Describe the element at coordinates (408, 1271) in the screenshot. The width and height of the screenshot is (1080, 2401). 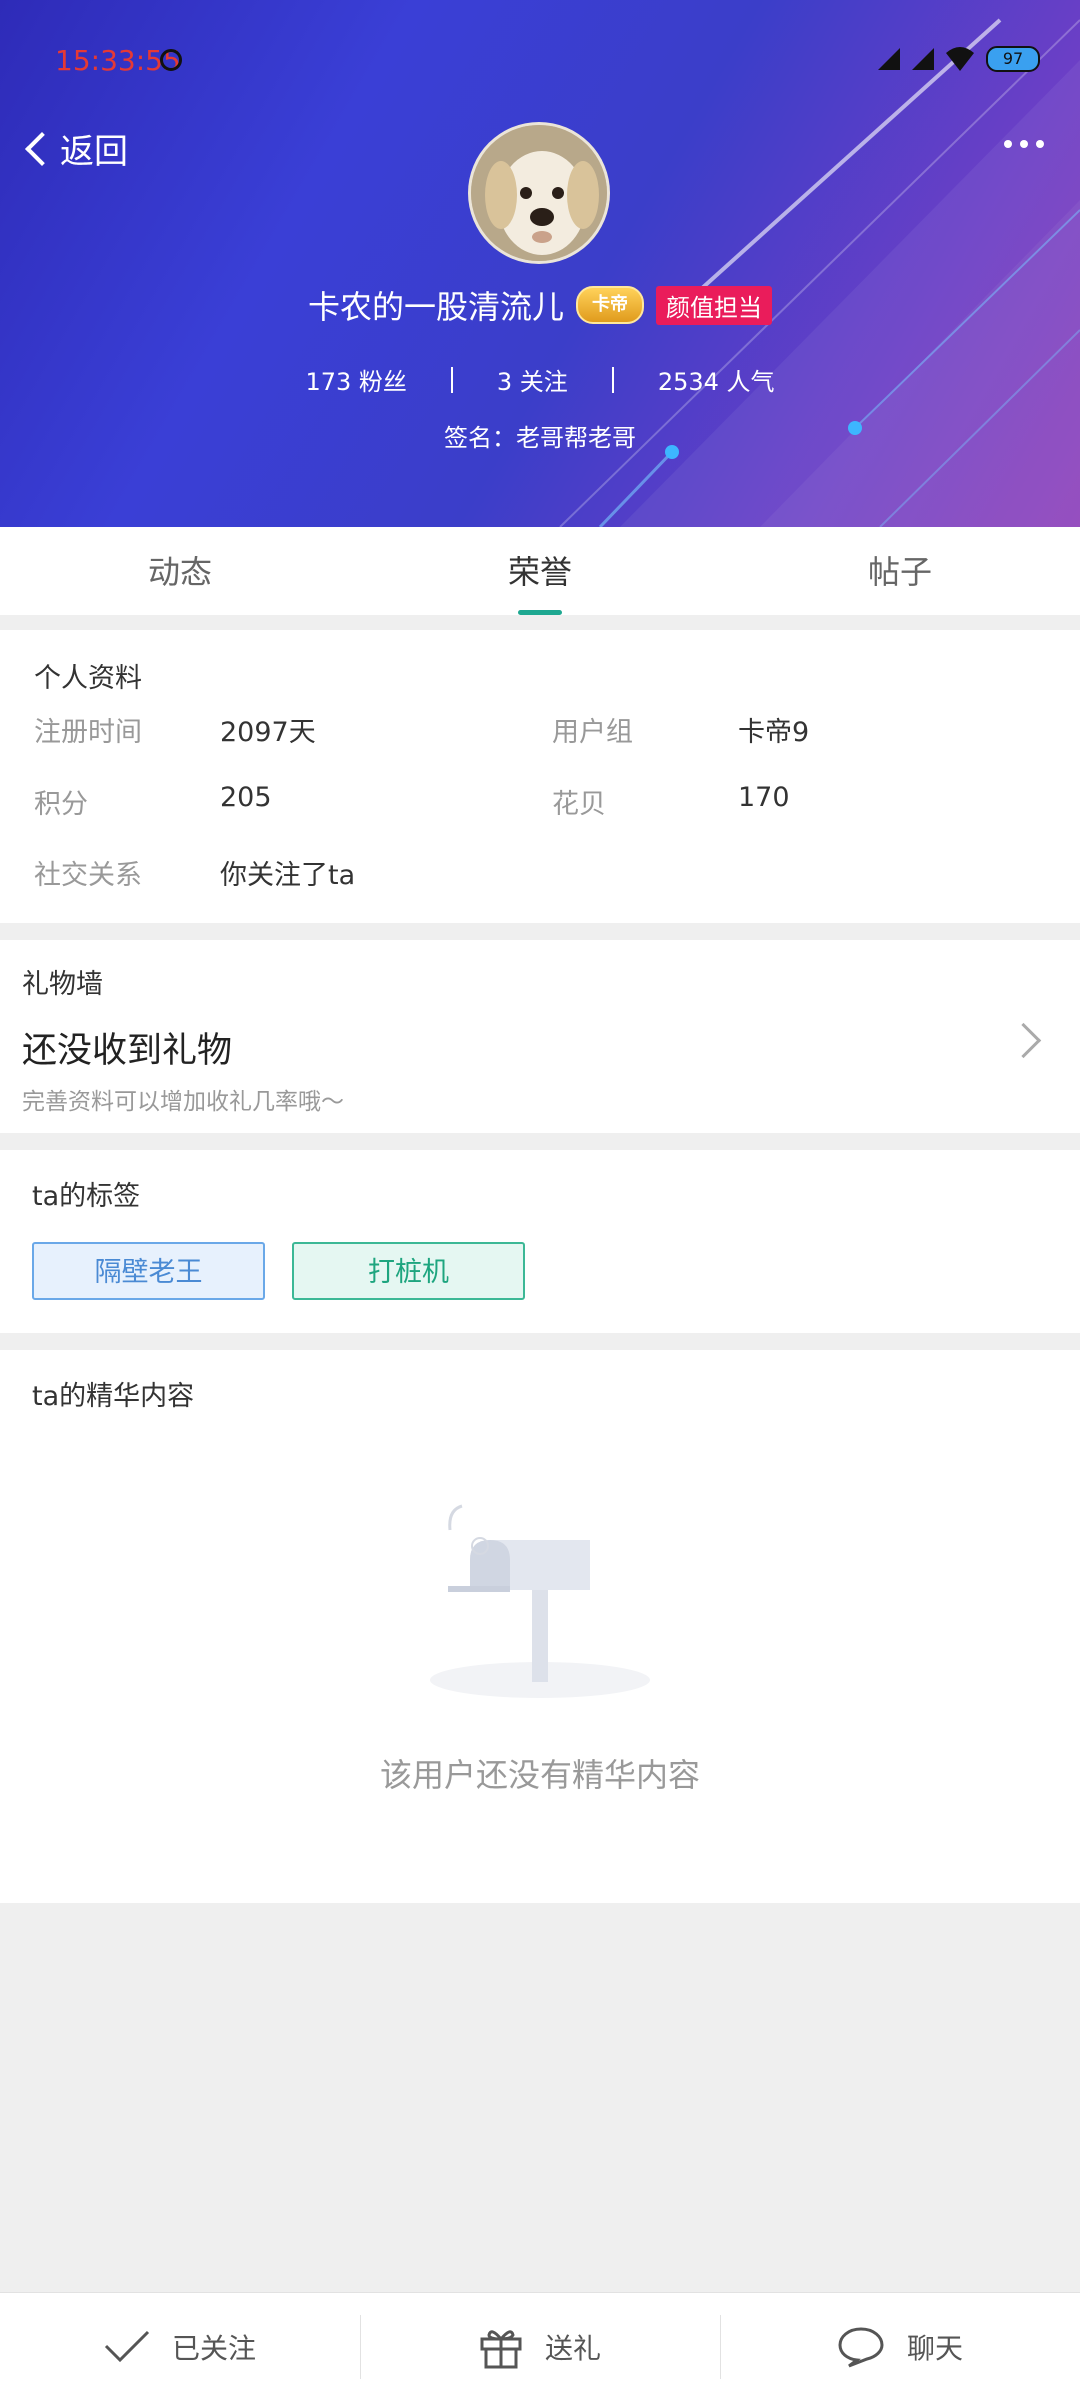
I see `tag-chip: 打桩机` at that location.